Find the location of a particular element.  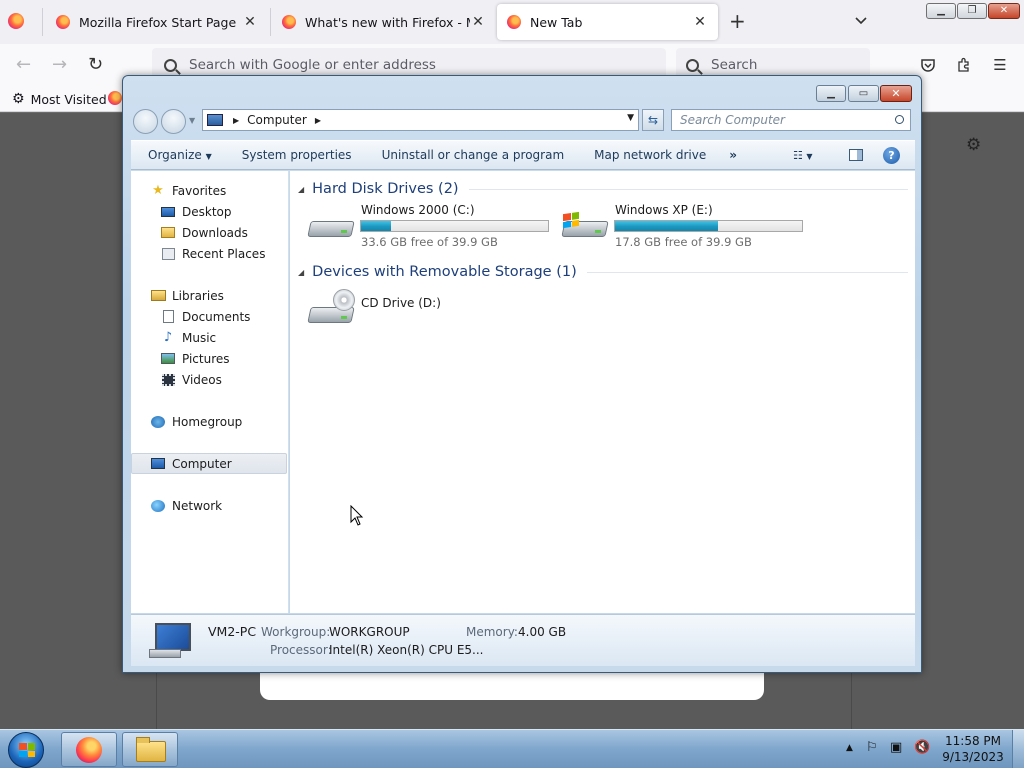

clock-time: 11:58 PM is located at coordinates (973, 741).